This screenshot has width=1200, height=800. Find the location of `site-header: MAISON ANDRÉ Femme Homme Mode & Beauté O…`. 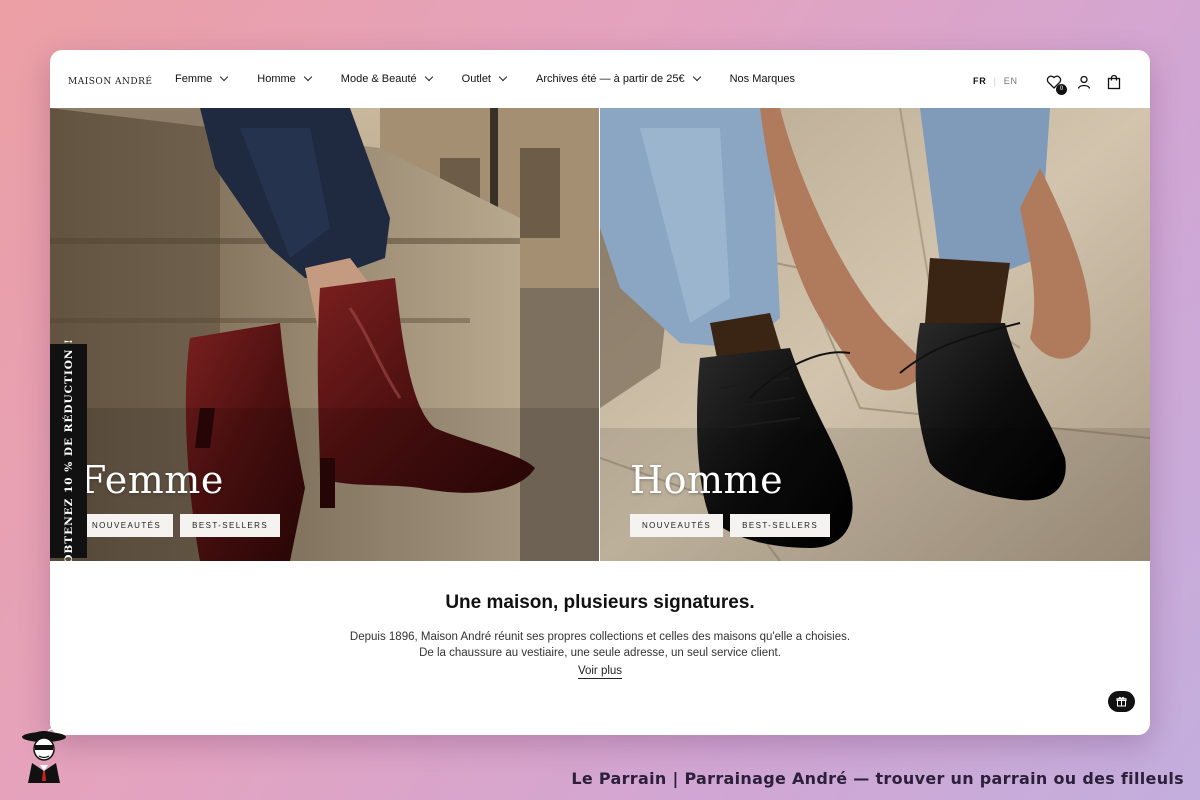

site-header: MAISON ANDRÉ Femme Homme Mode & Beauté O… is located at coordinates (600, 79).